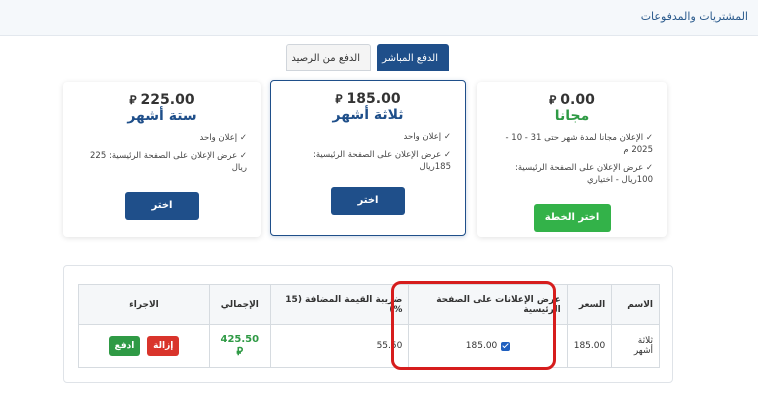 This screenshot has width=758, height=412. I want to click on choose-plan-button-three-months: اختر الخطة, so click(368, 210).